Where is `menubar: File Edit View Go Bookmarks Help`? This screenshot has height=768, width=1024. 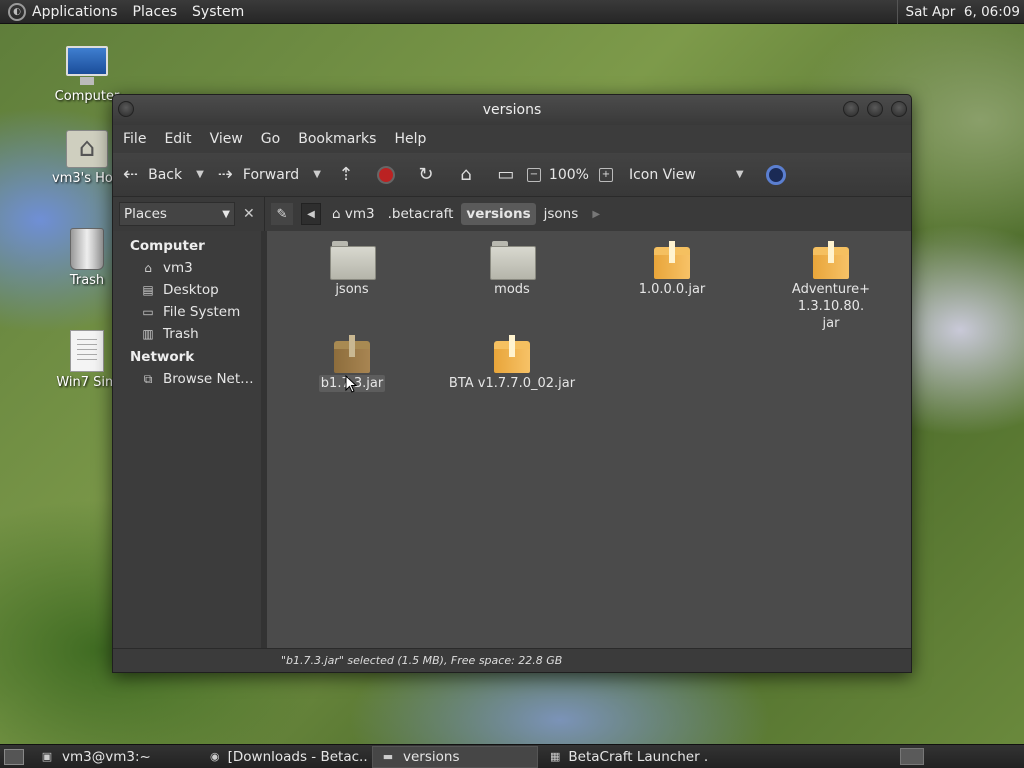 menubar: File Edit View Go Bookmarks Help is located at coordinates (512, 139).